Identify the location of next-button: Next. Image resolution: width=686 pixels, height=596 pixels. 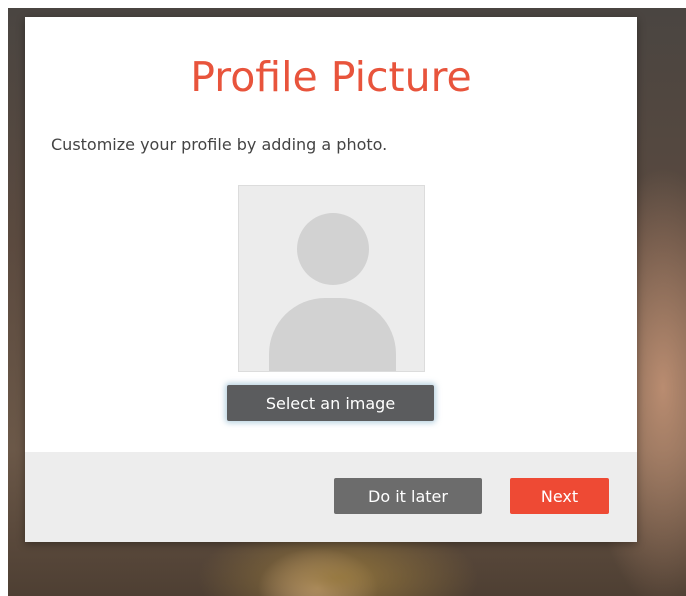
(559, 496).